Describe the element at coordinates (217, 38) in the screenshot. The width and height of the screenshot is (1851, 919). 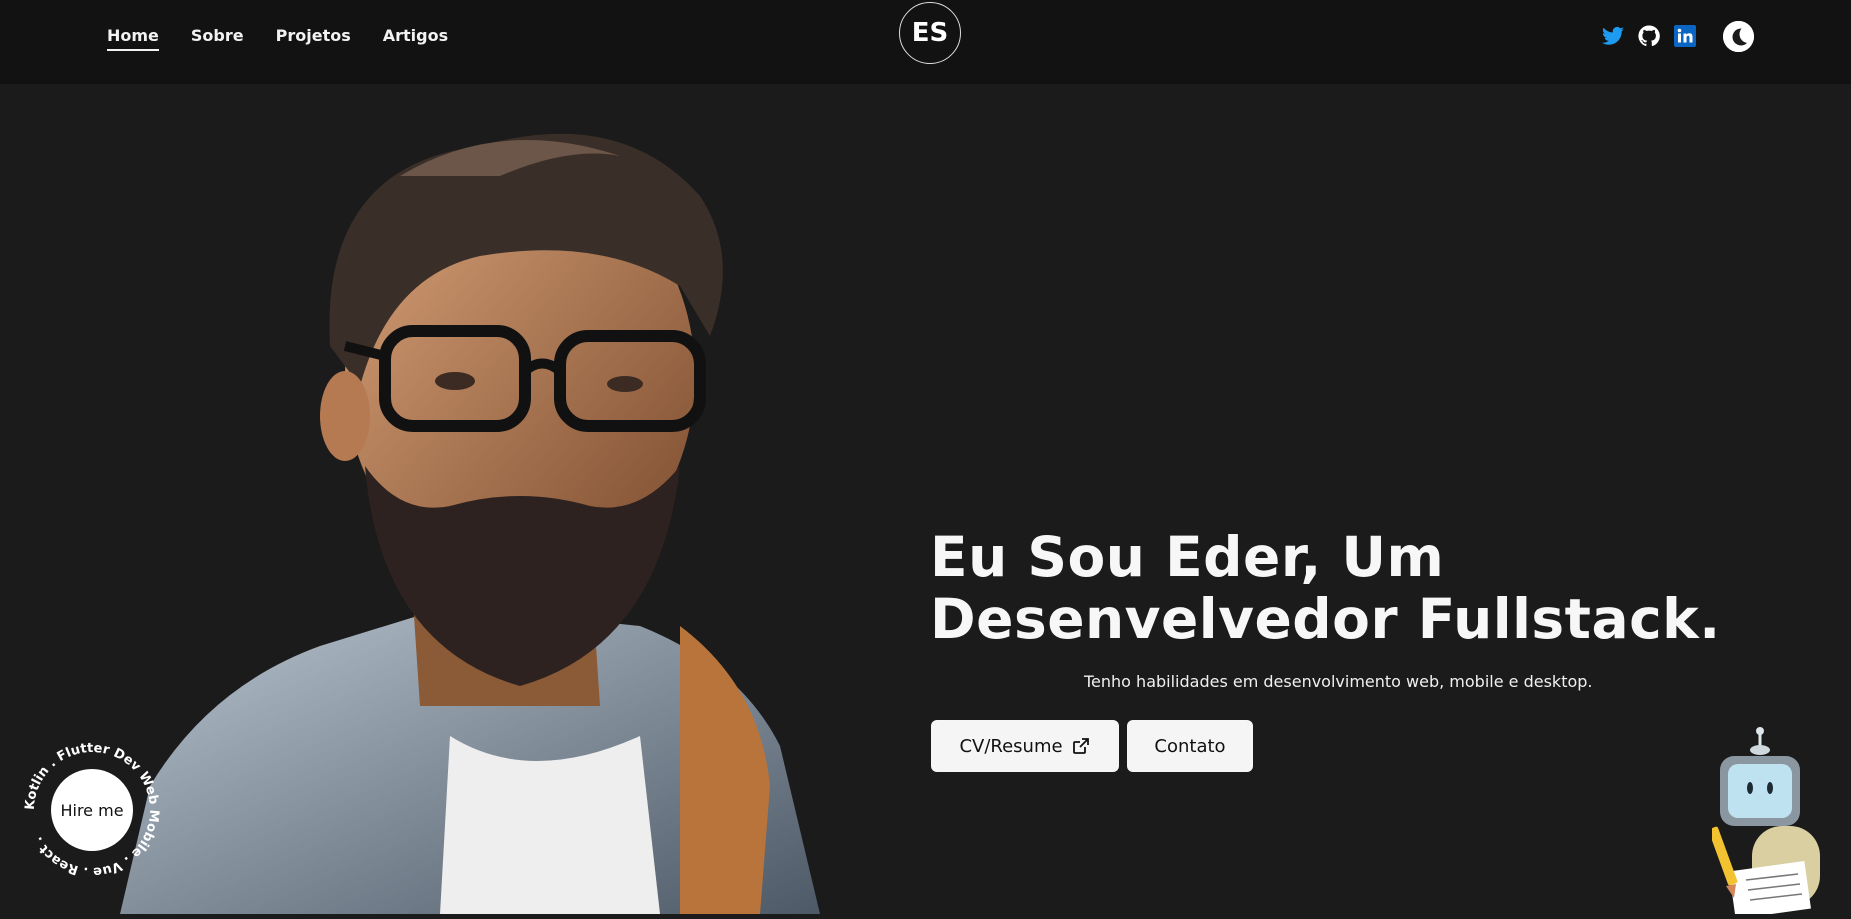
I see `nav-link-sobre: Sobre` at that location.